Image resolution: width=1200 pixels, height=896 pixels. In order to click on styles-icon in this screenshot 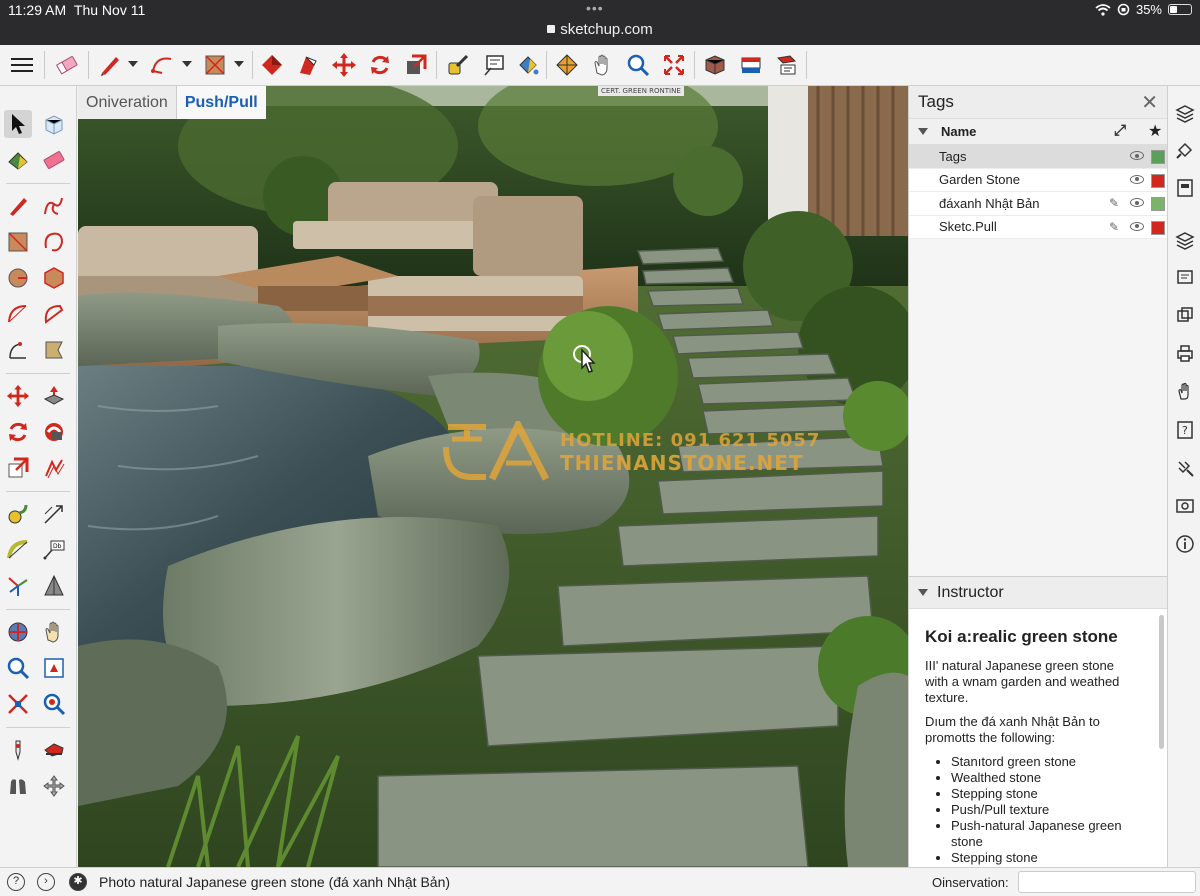, I will do `click(1185, 150)`.